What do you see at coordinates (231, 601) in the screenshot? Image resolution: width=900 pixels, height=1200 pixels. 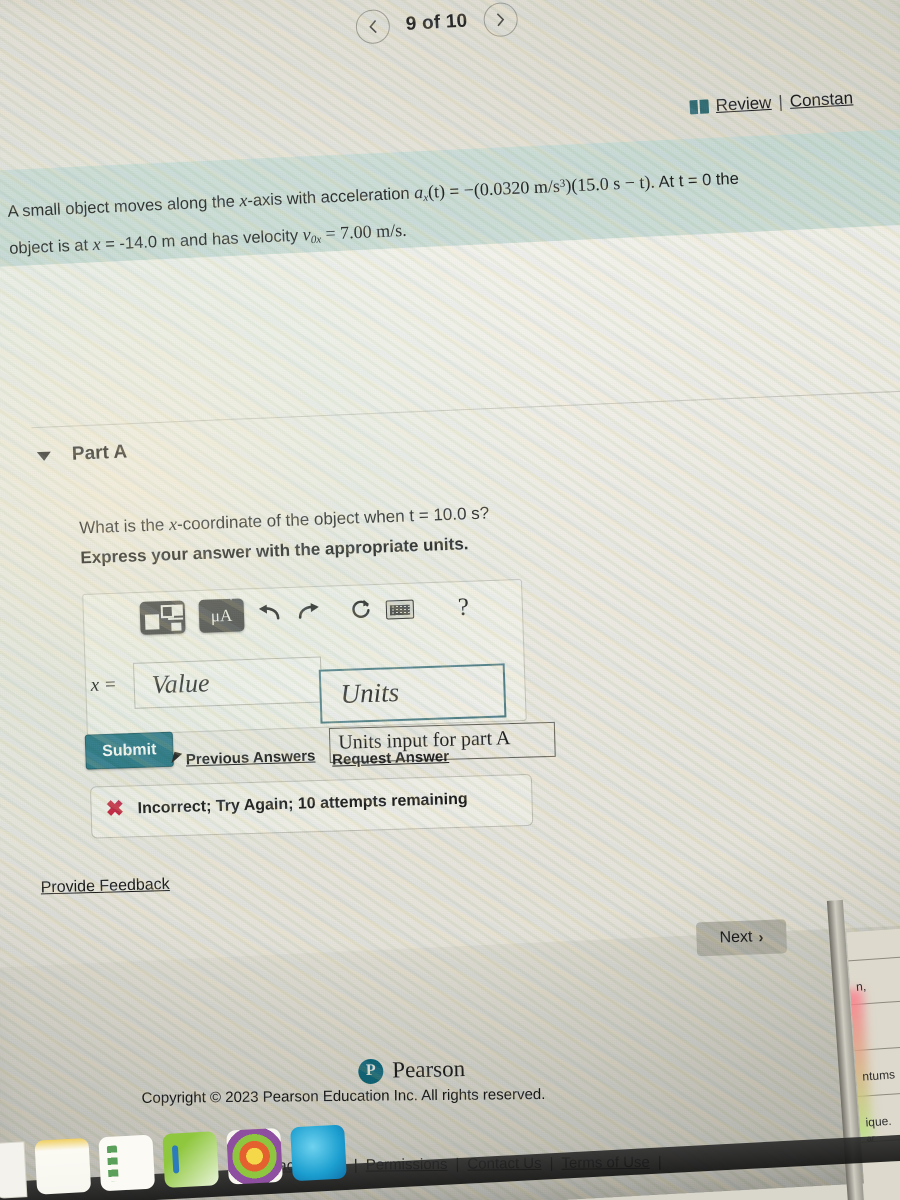 I see `units-ring-accent: ˚` at bounding box center [231, 601].